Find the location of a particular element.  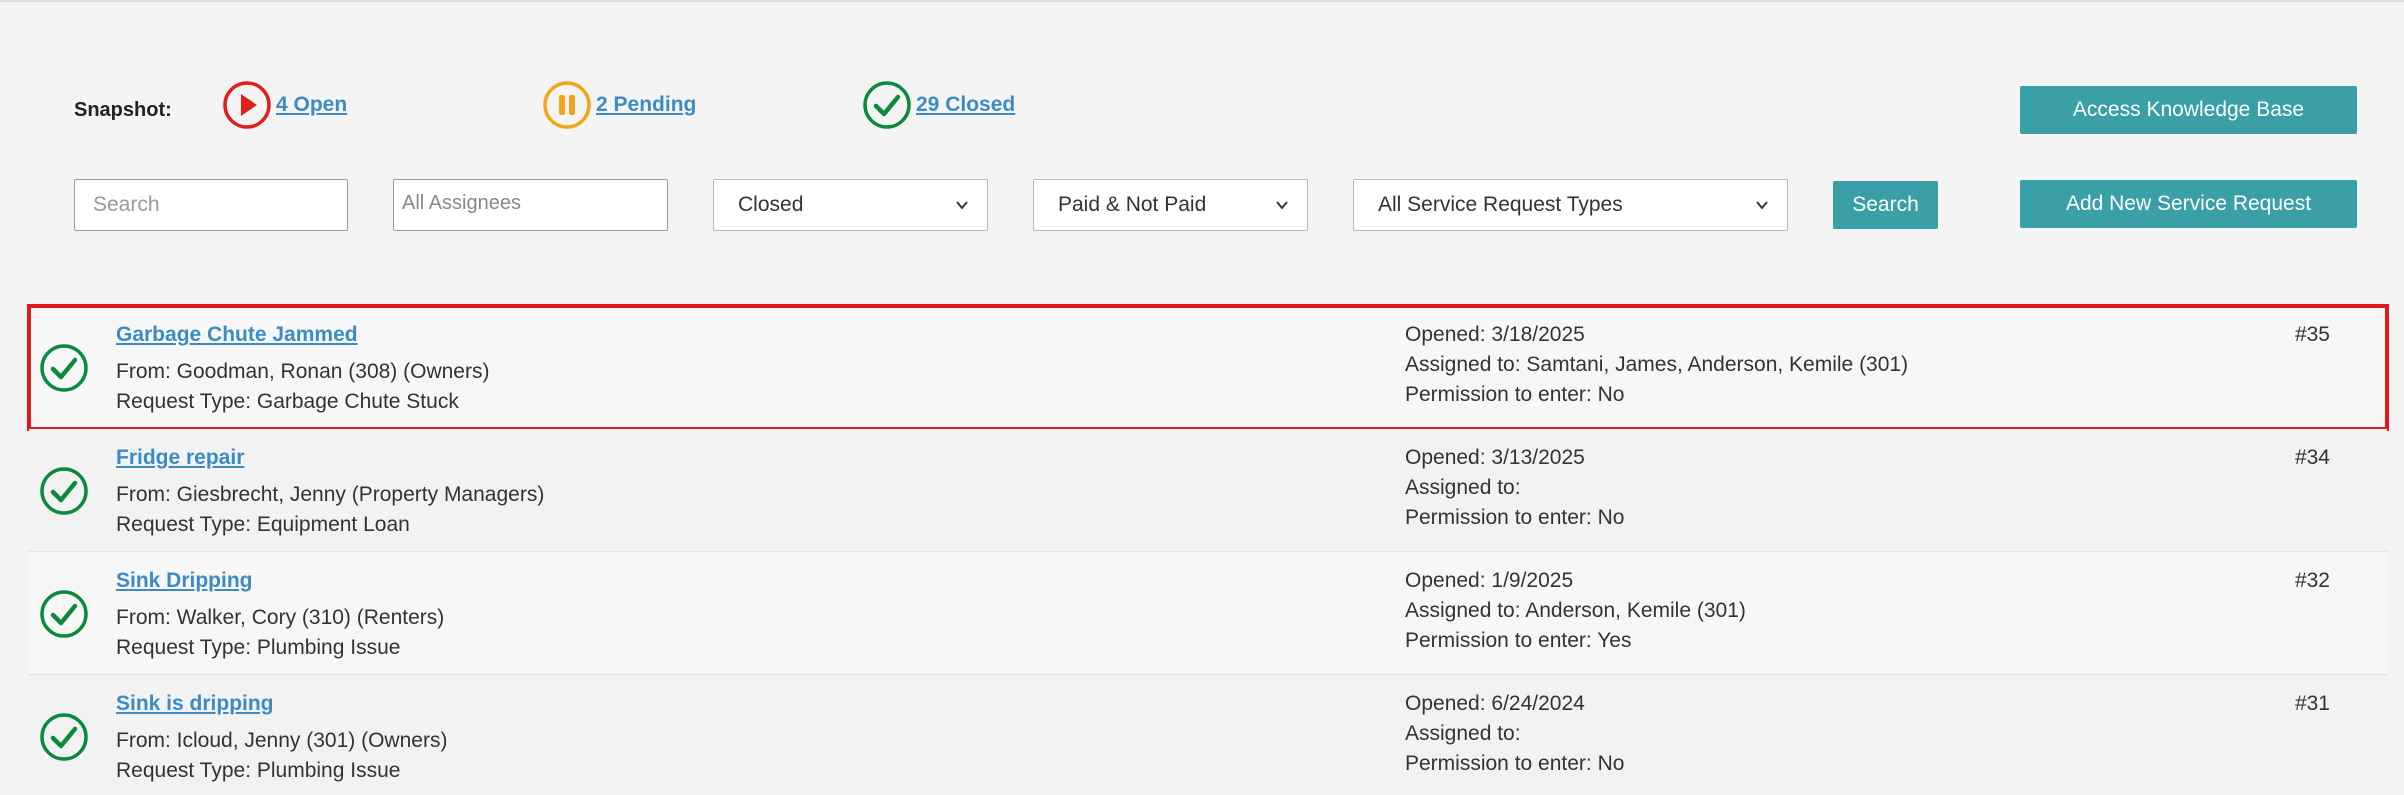

request-number: #32 is located at coordinates (2312, 580).